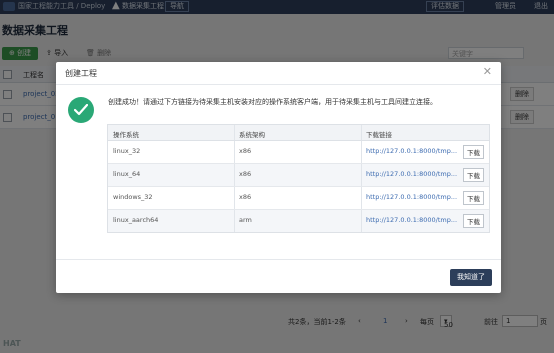 The height and width of the screenshot is (353, 554). What do you see at coordinates (127, 174) in the screenshot?
I see `os-cell: linux_64` at bounding box center [127, 174].